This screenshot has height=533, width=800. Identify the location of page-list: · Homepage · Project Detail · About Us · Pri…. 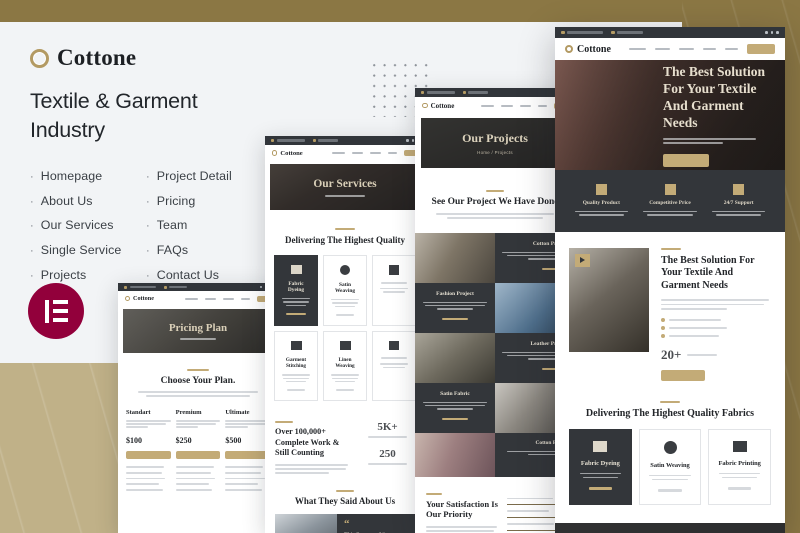
(160, 225).